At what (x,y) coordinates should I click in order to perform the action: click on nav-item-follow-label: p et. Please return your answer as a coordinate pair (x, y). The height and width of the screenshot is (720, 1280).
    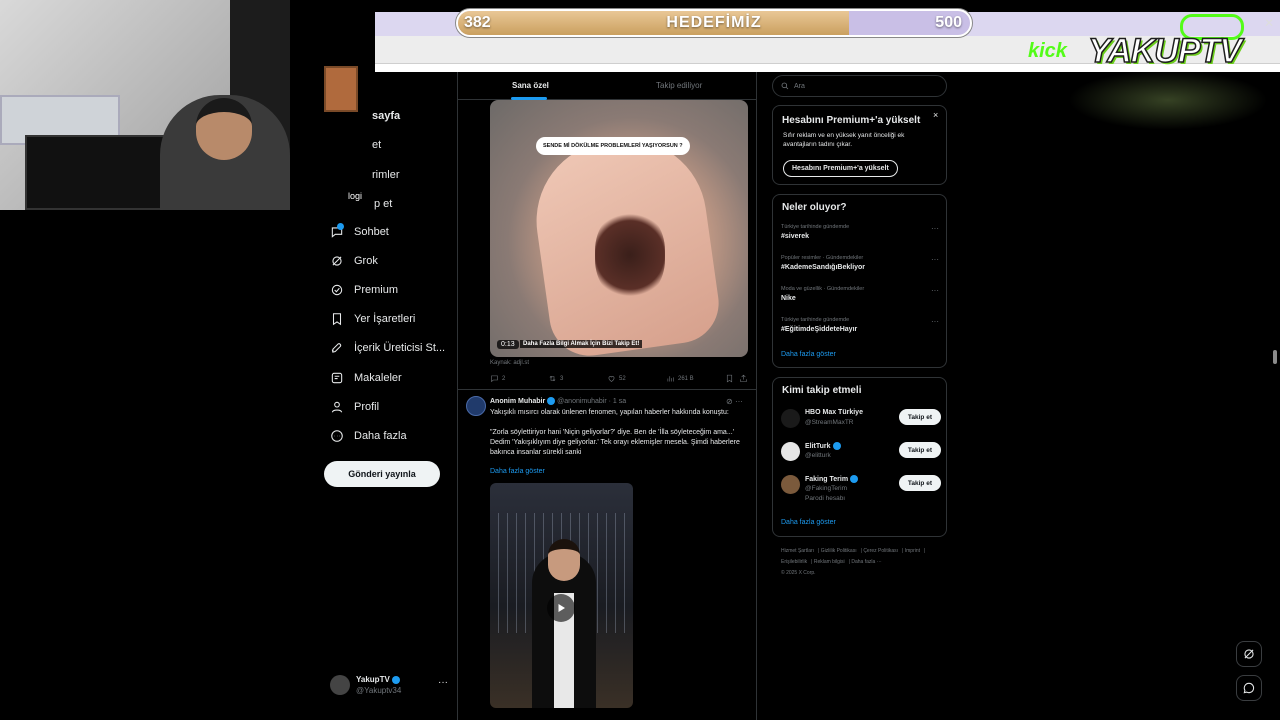
    Looking at the image, I should click on (383, 204).